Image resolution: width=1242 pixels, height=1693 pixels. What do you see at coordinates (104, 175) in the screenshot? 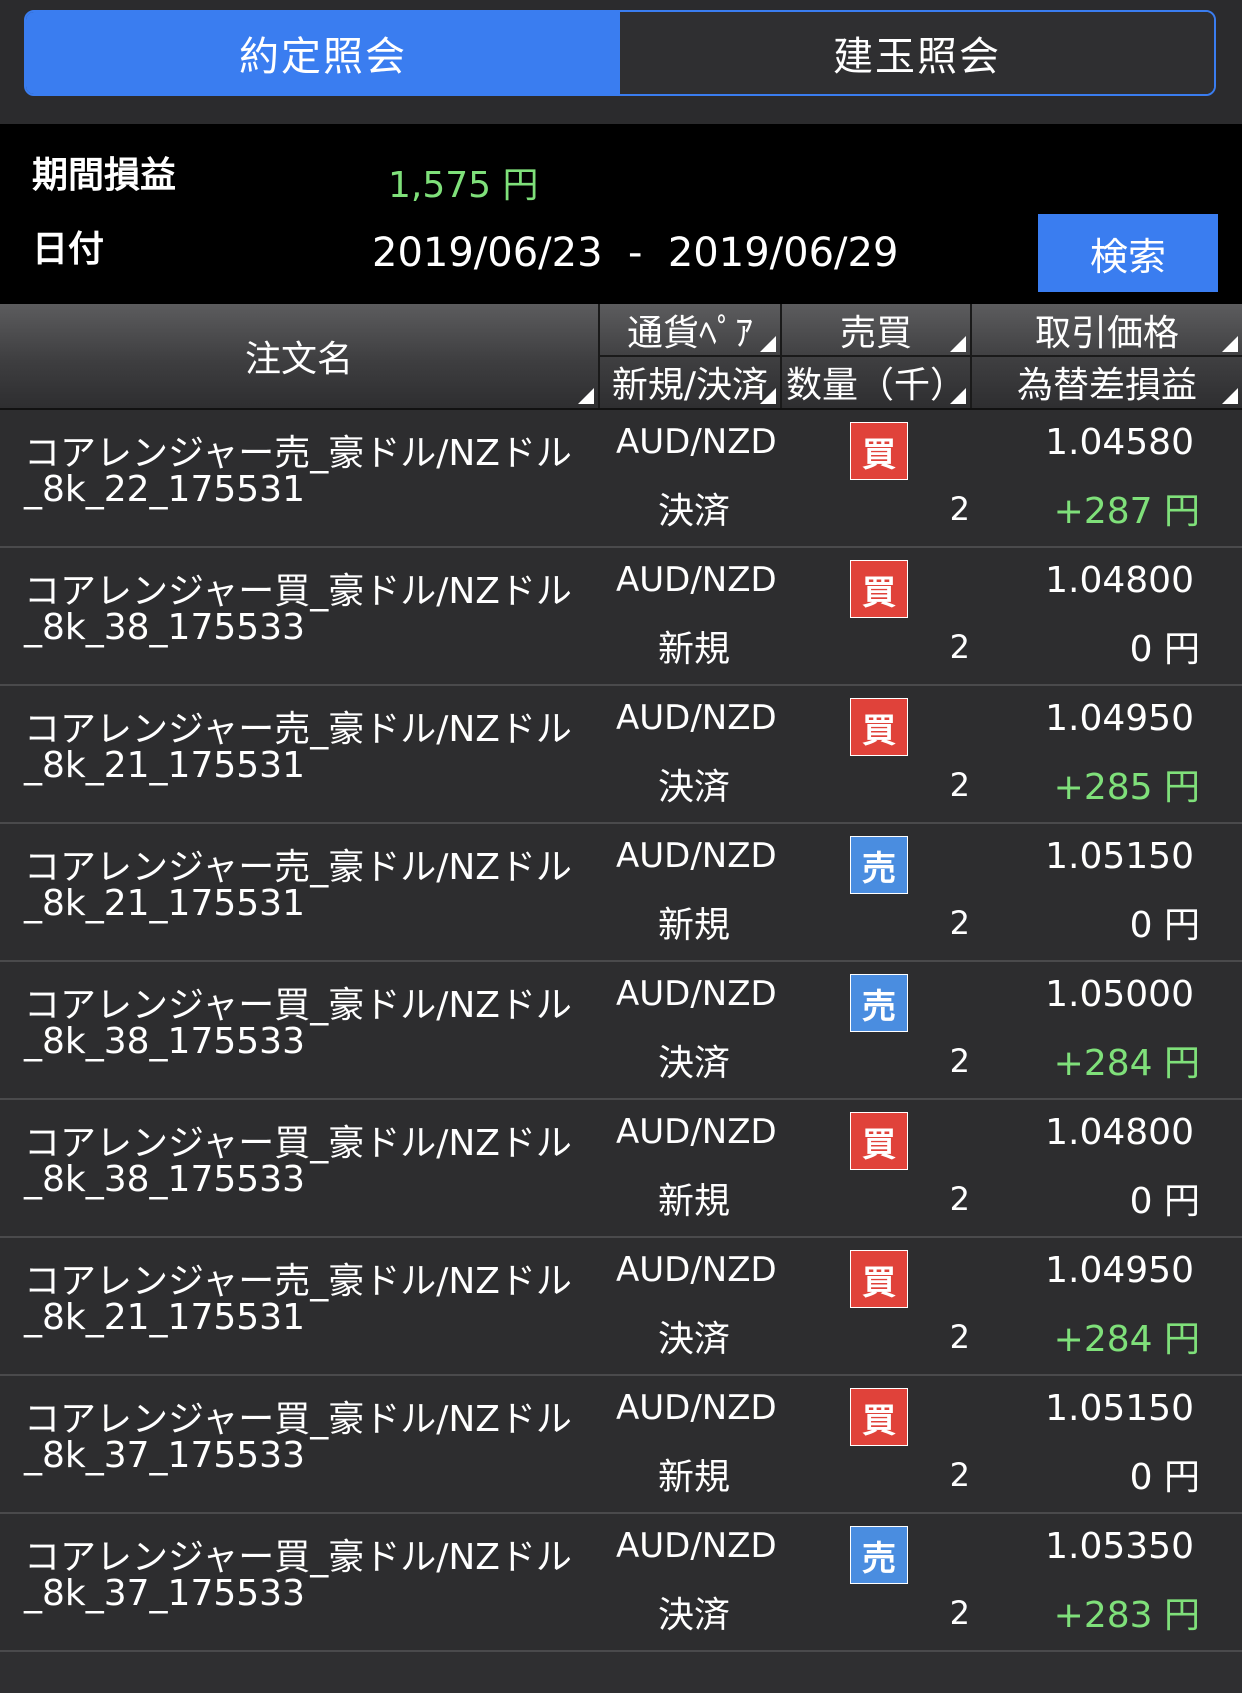
I see `period-pl-label: 期間損益` at bounding box center [104, 175].